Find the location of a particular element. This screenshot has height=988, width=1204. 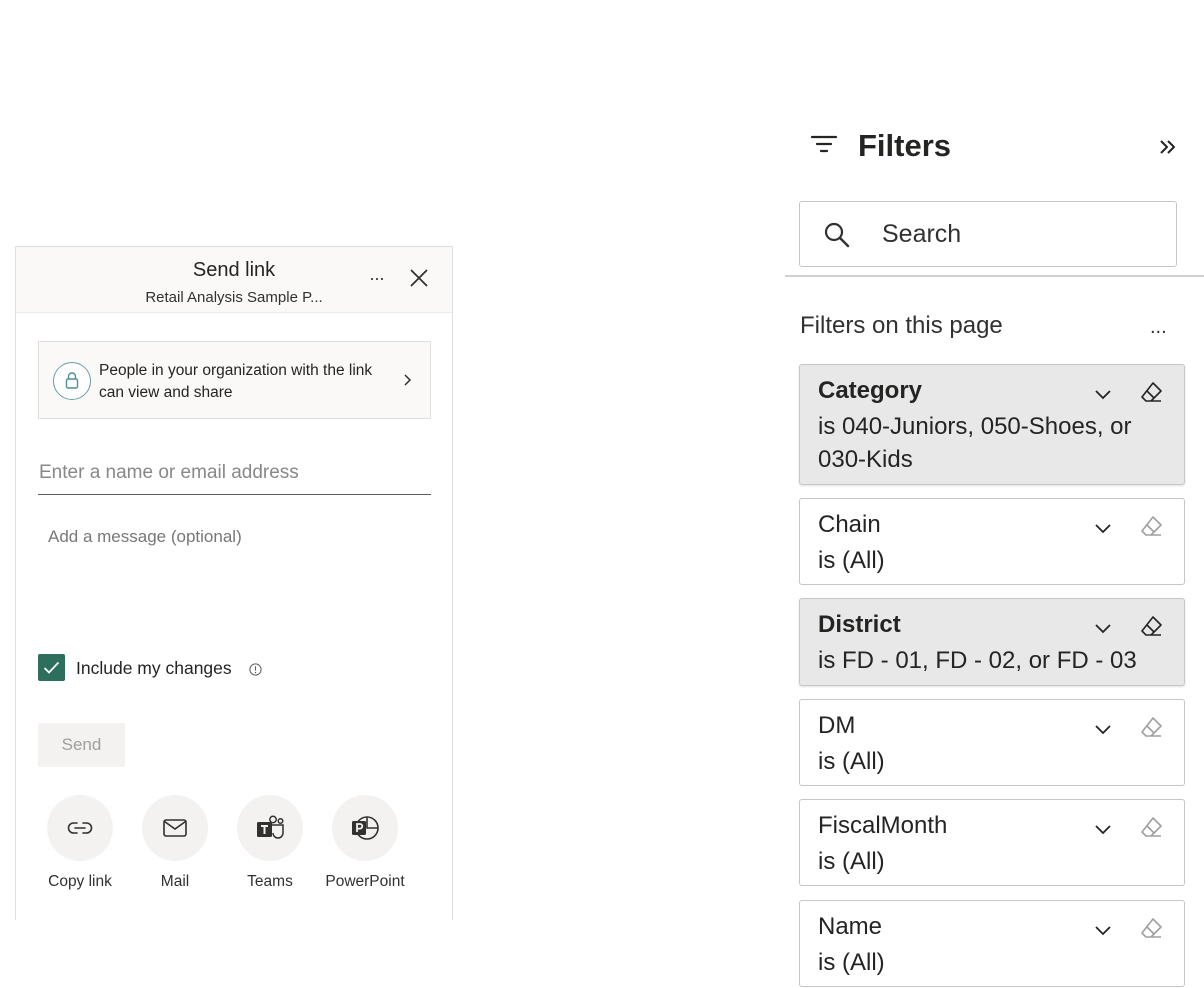

message-input is located at coordinates (234, 572).